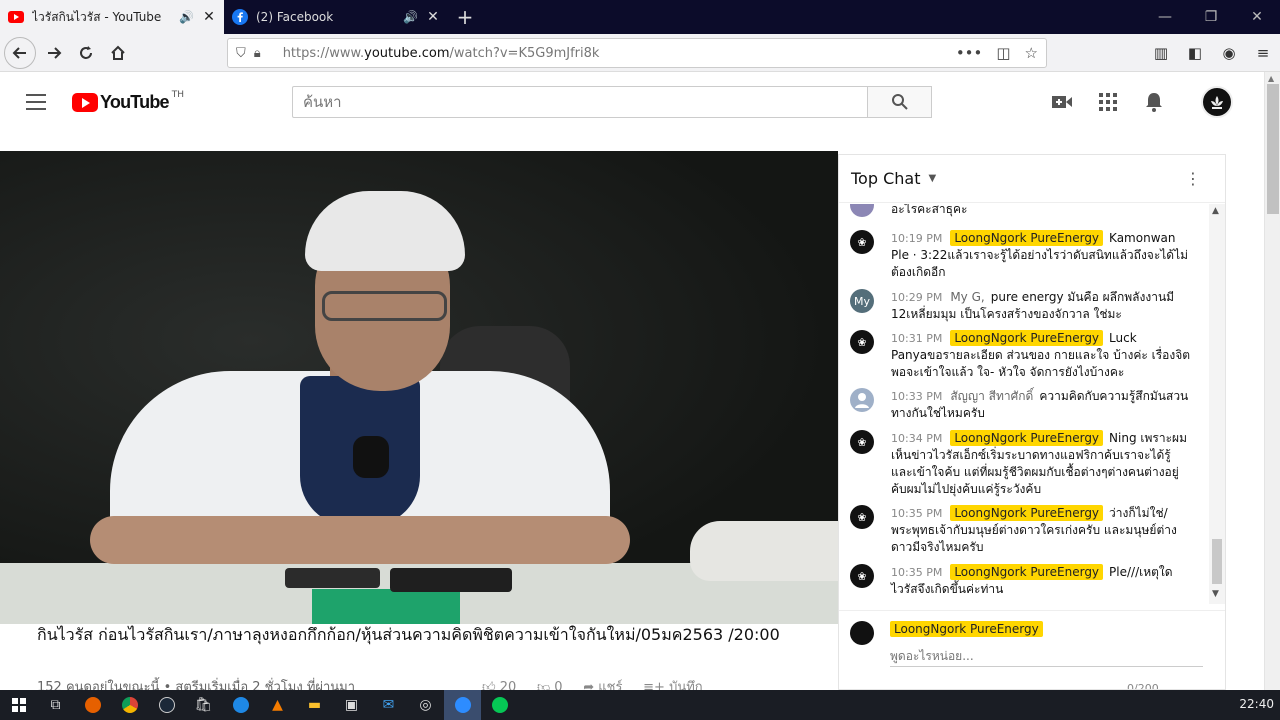  Describe the element at coordinates (580, 102) in the screenshot. I see `search-input` at that location.